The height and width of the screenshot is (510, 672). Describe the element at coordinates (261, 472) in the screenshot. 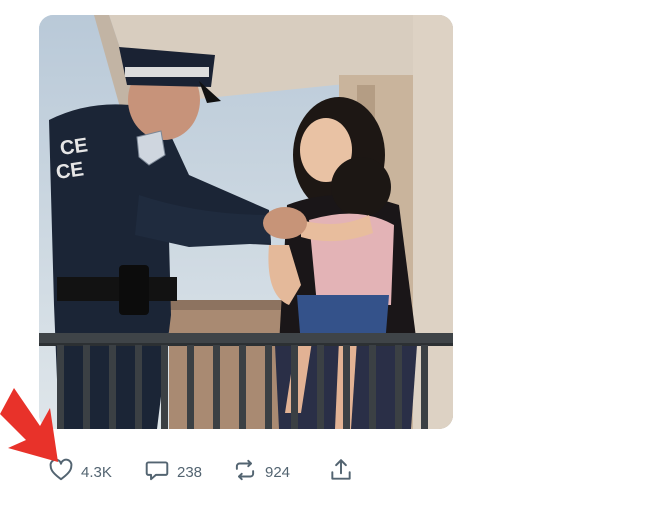

I see `retweet-button: 924` at that location.